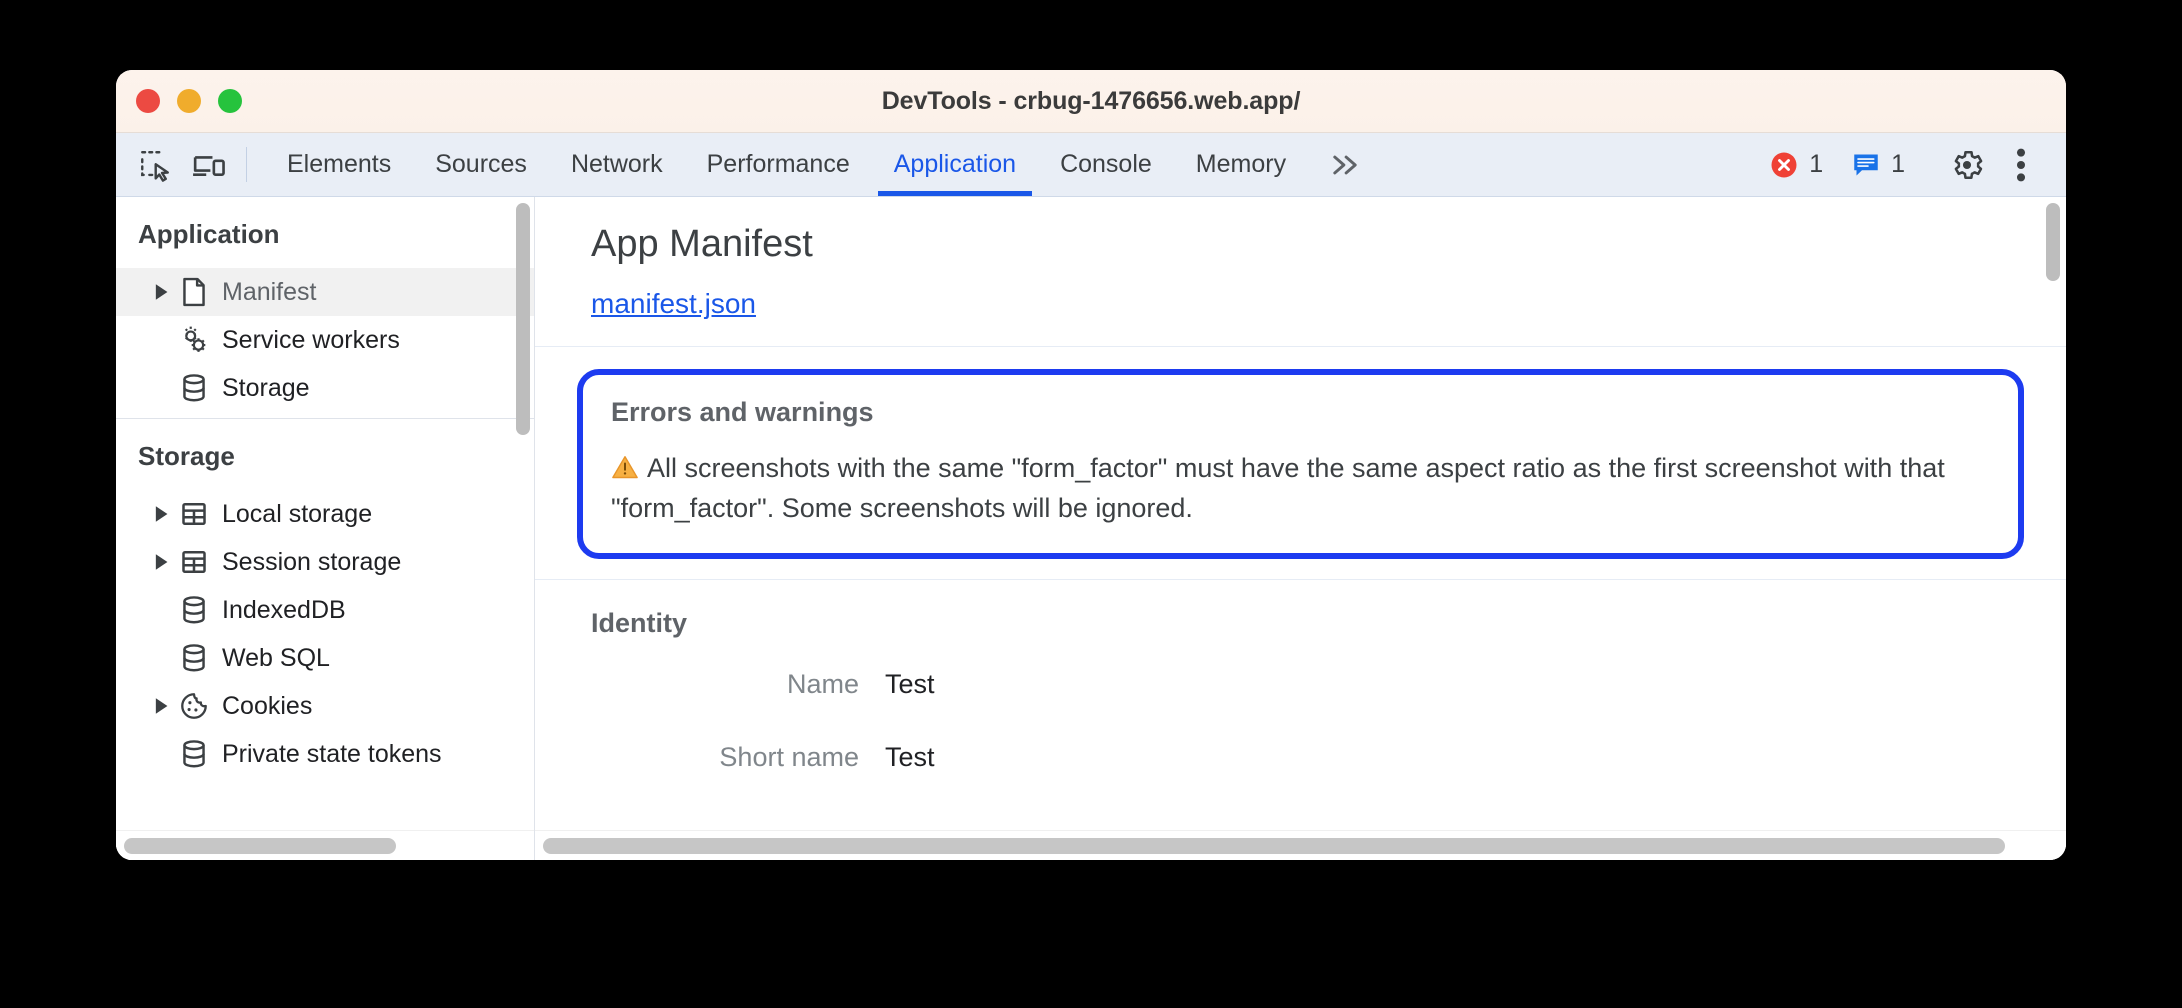  What do you see at coordinates (269, 291) in the screenshot?
I see `sidebar-item-label: Manifest` at bounding box center [269, 291].